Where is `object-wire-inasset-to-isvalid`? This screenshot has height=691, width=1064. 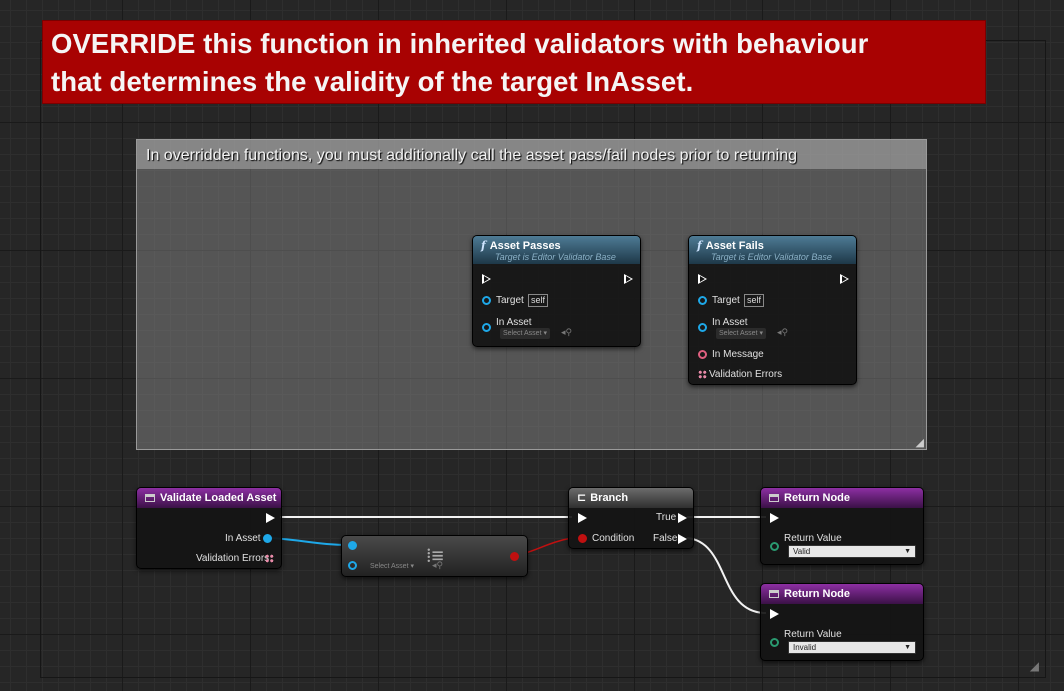 object-wire-inasset-to-isvalid is located at coordinates (310, 541).